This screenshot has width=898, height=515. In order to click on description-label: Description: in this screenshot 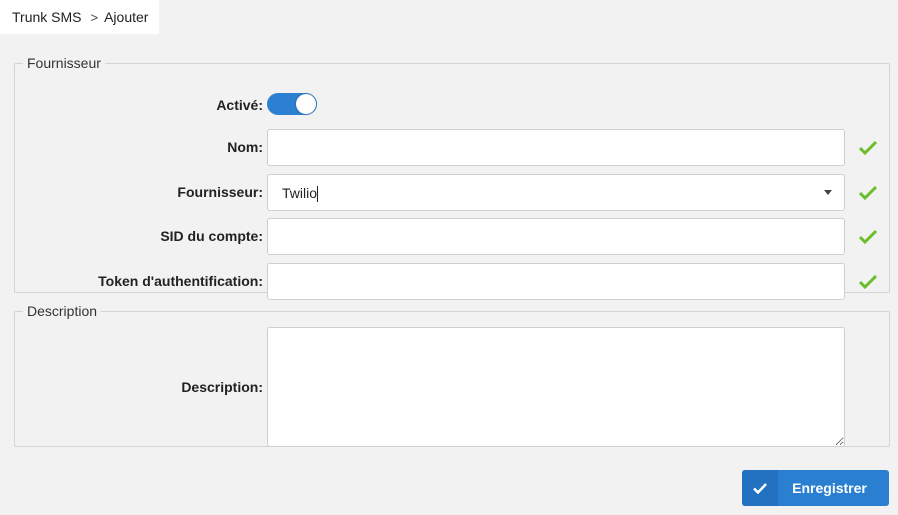, I will do `click(222, 387)`.